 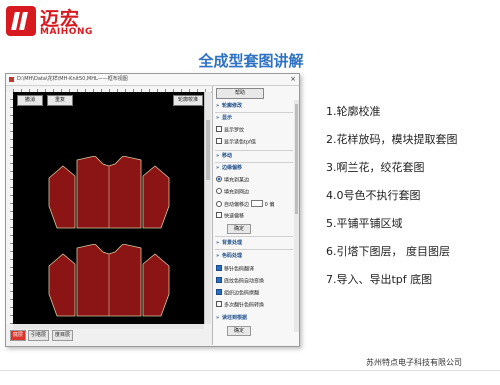 I want to click on section-tail: » 读坯到根据, so click(x=231, y=318).